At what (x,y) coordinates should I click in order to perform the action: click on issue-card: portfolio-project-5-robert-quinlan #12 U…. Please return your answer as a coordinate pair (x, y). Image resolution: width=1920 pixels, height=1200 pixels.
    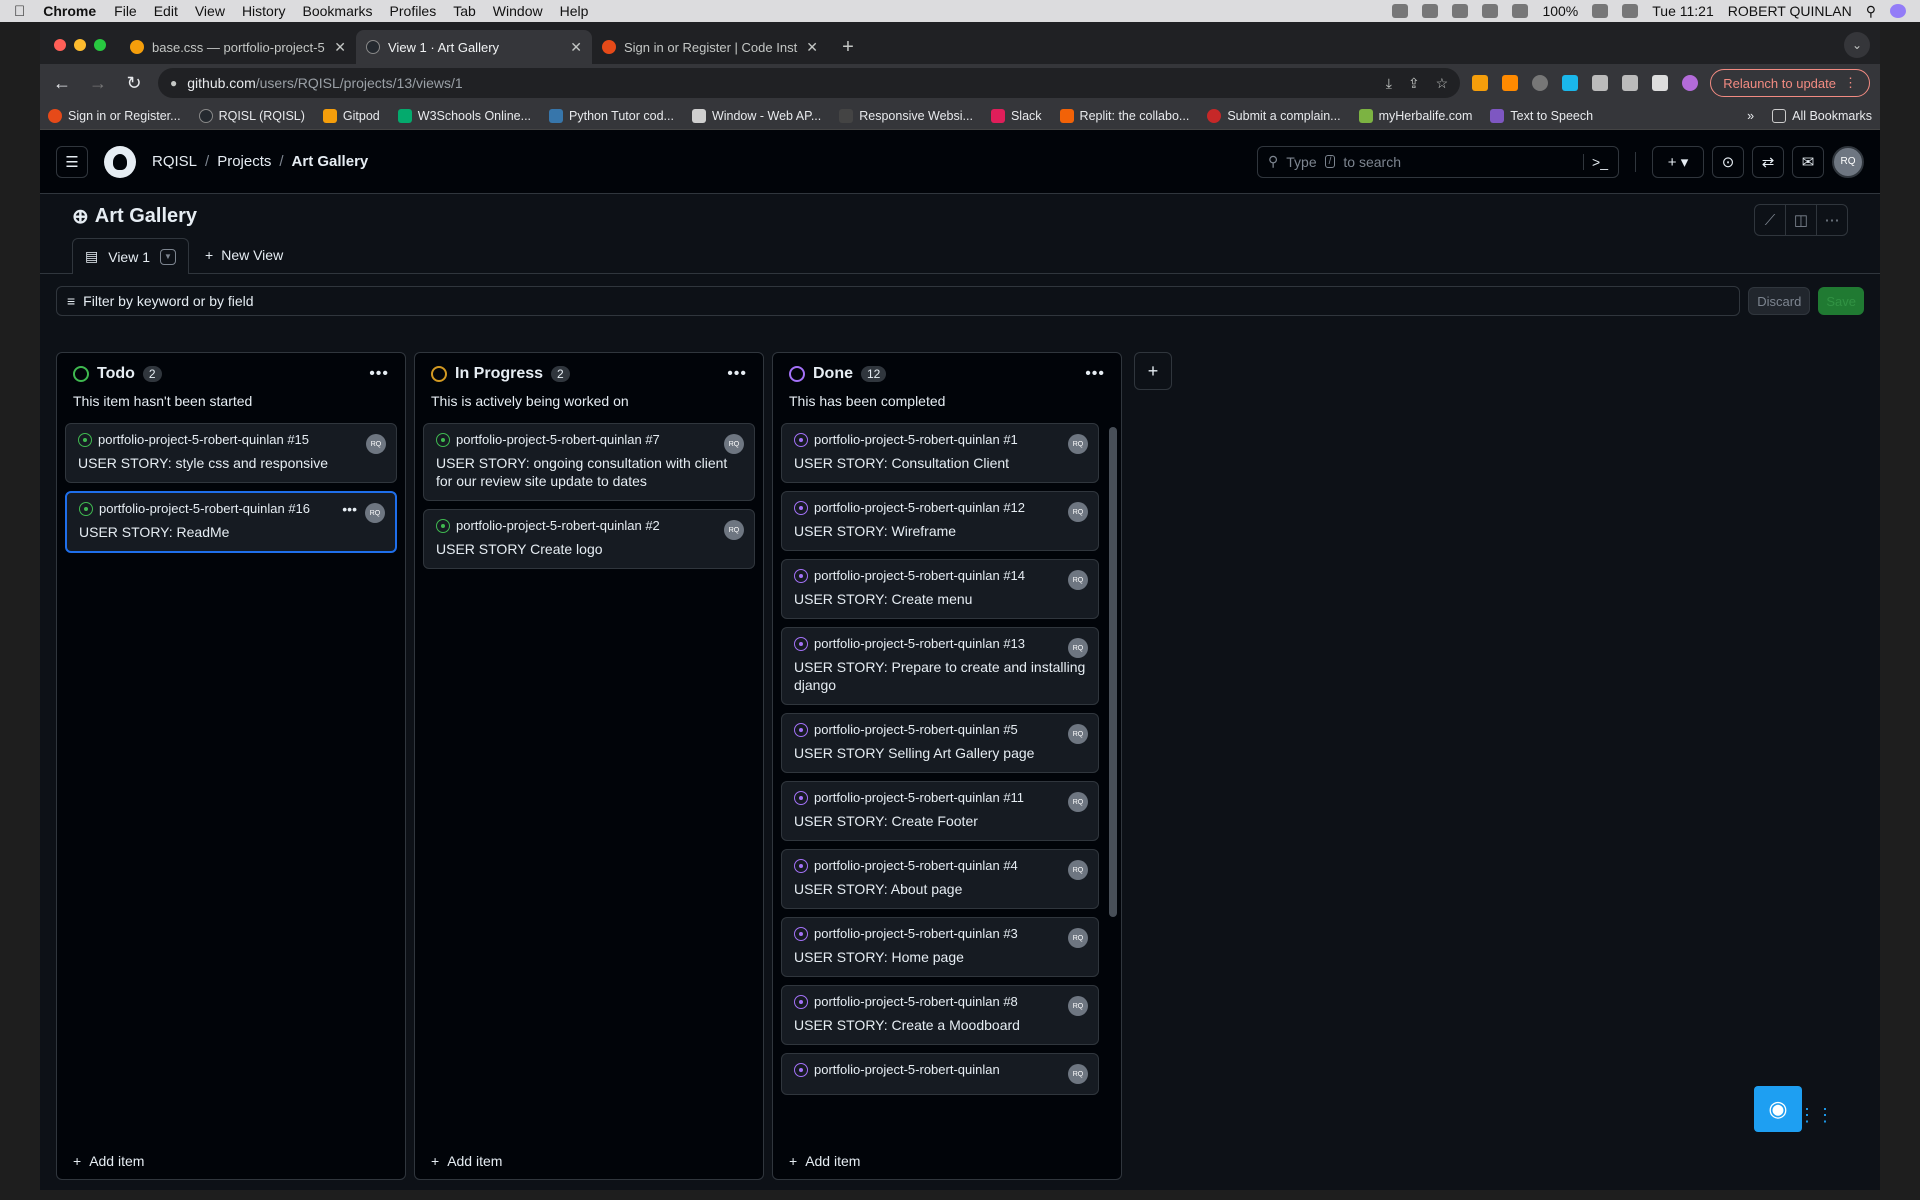
    Looking at the image, I should click on (940, 521).